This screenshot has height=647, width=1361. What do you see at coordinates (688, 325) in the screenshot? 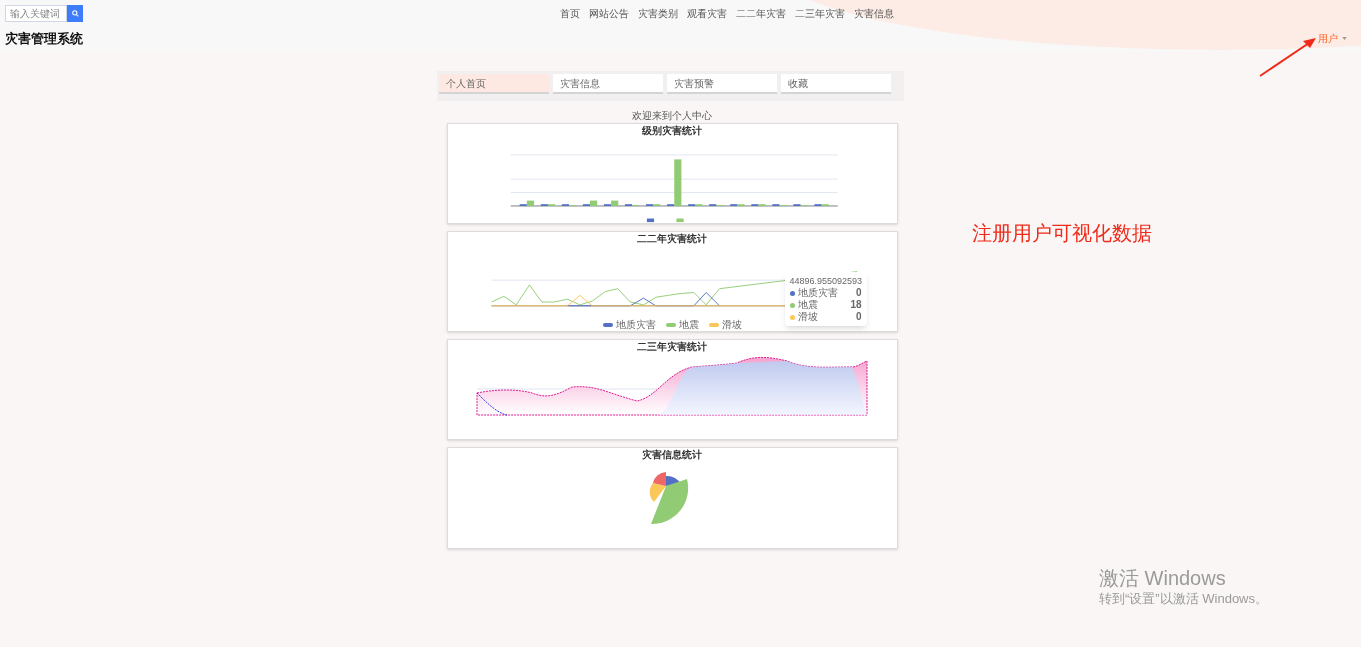
I see `legend-label: 地震` at bounding box center [688, 325].